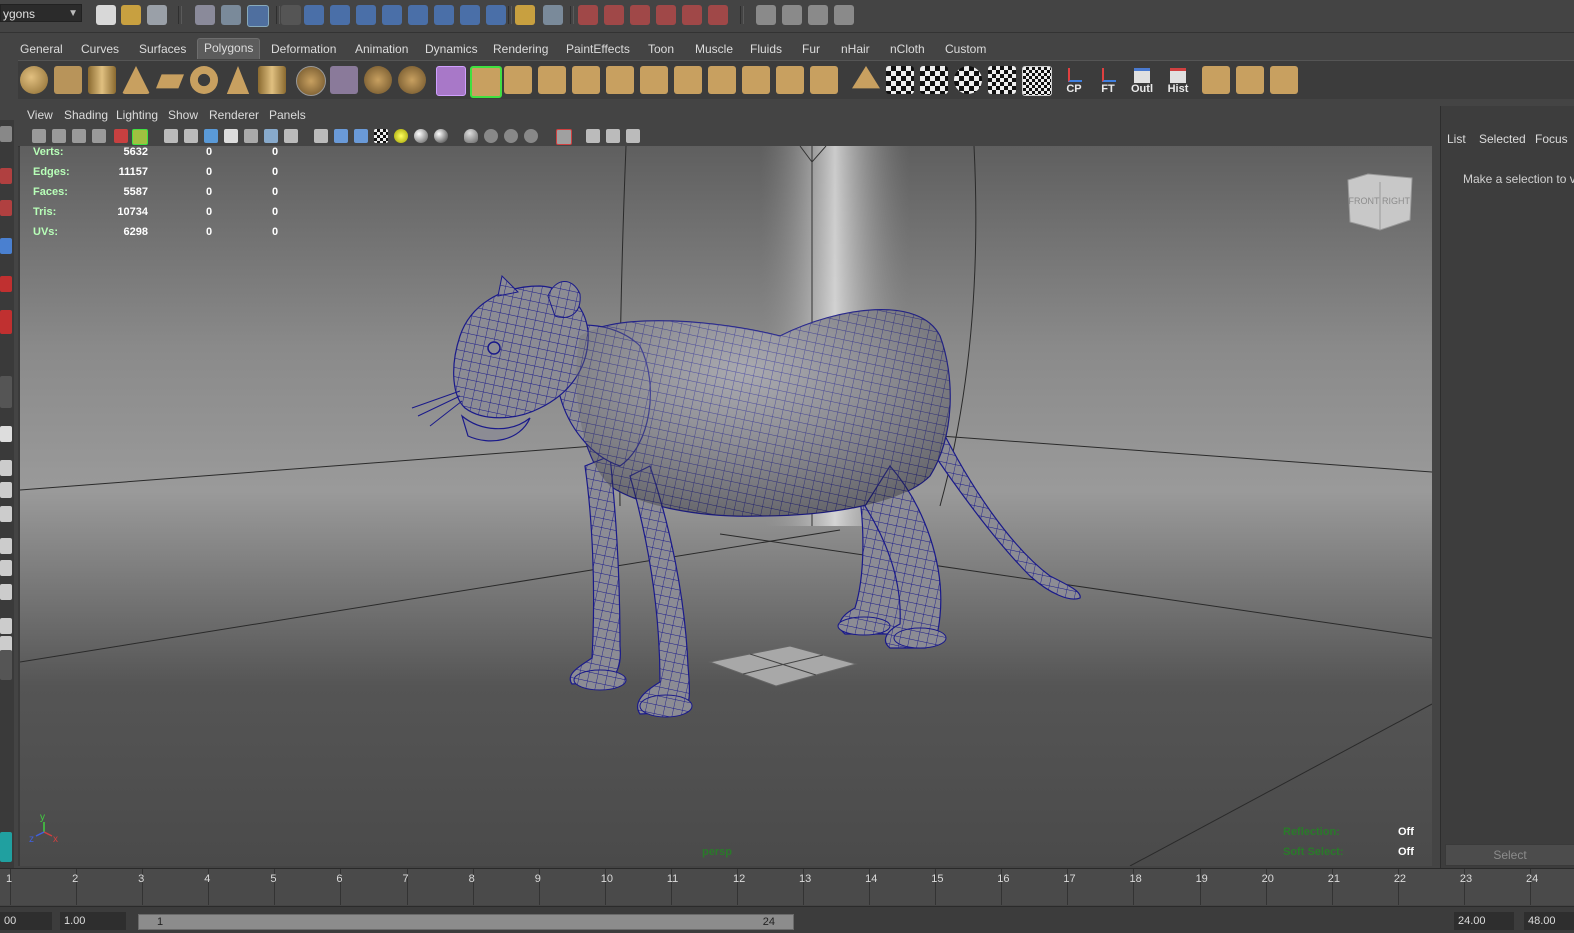  I want to click on layout-graph-icon, so click(6, 592).